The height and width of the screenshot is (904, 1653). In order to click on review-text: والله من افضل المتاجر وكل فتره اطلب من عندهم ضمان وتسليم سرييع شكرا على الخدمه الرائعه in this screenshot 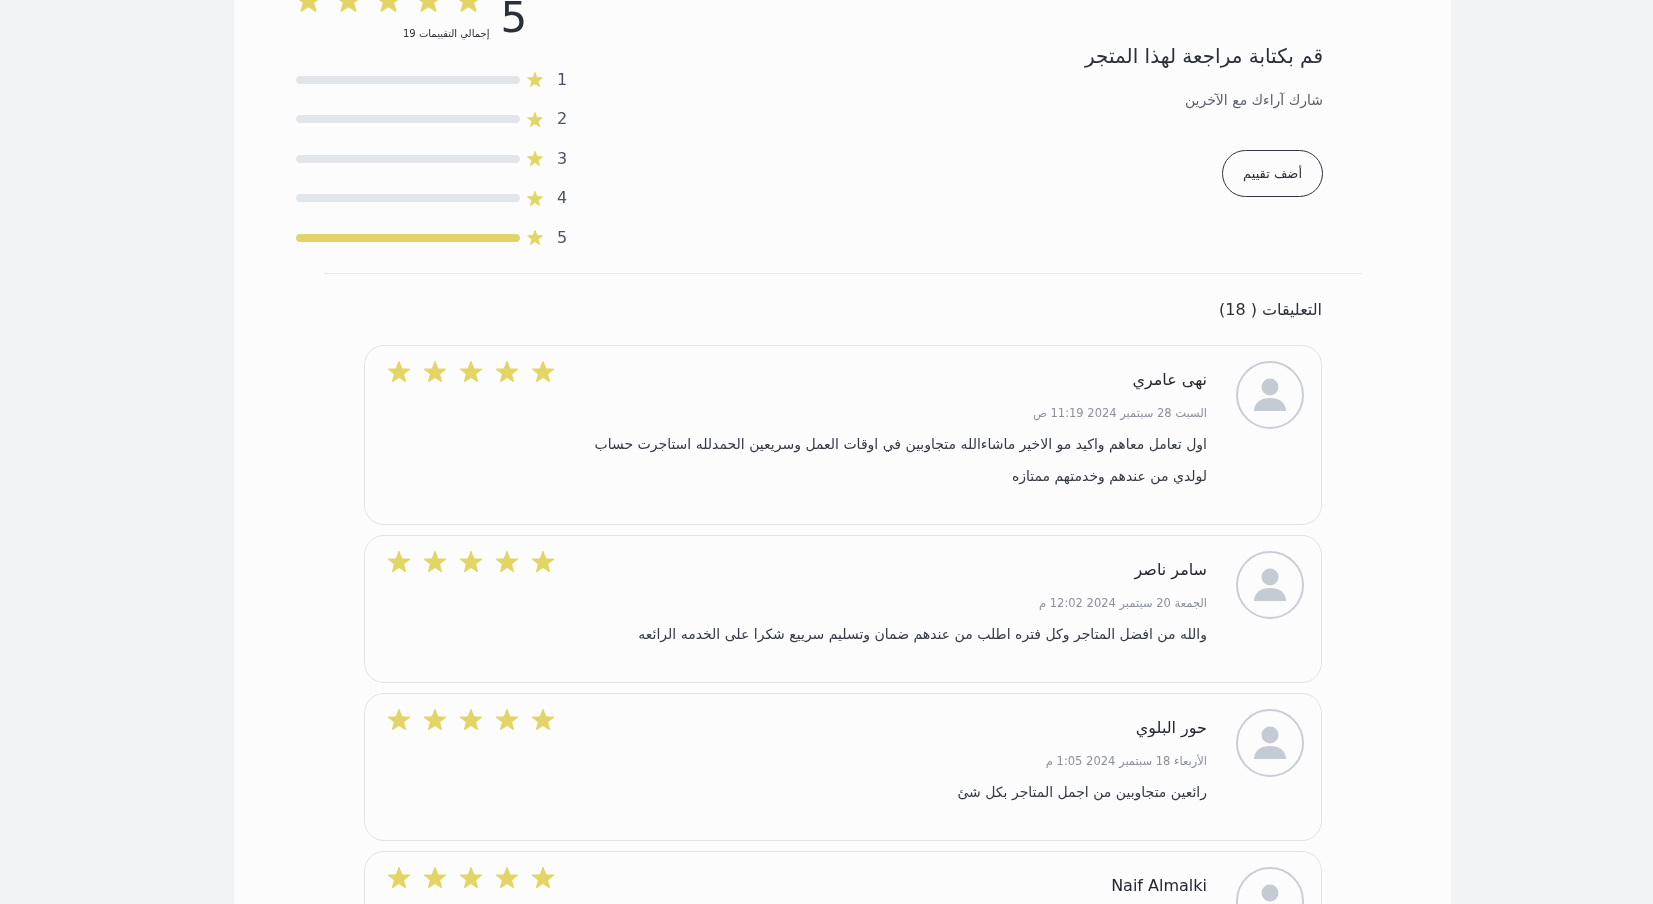, I will do `click(922, 634)`.